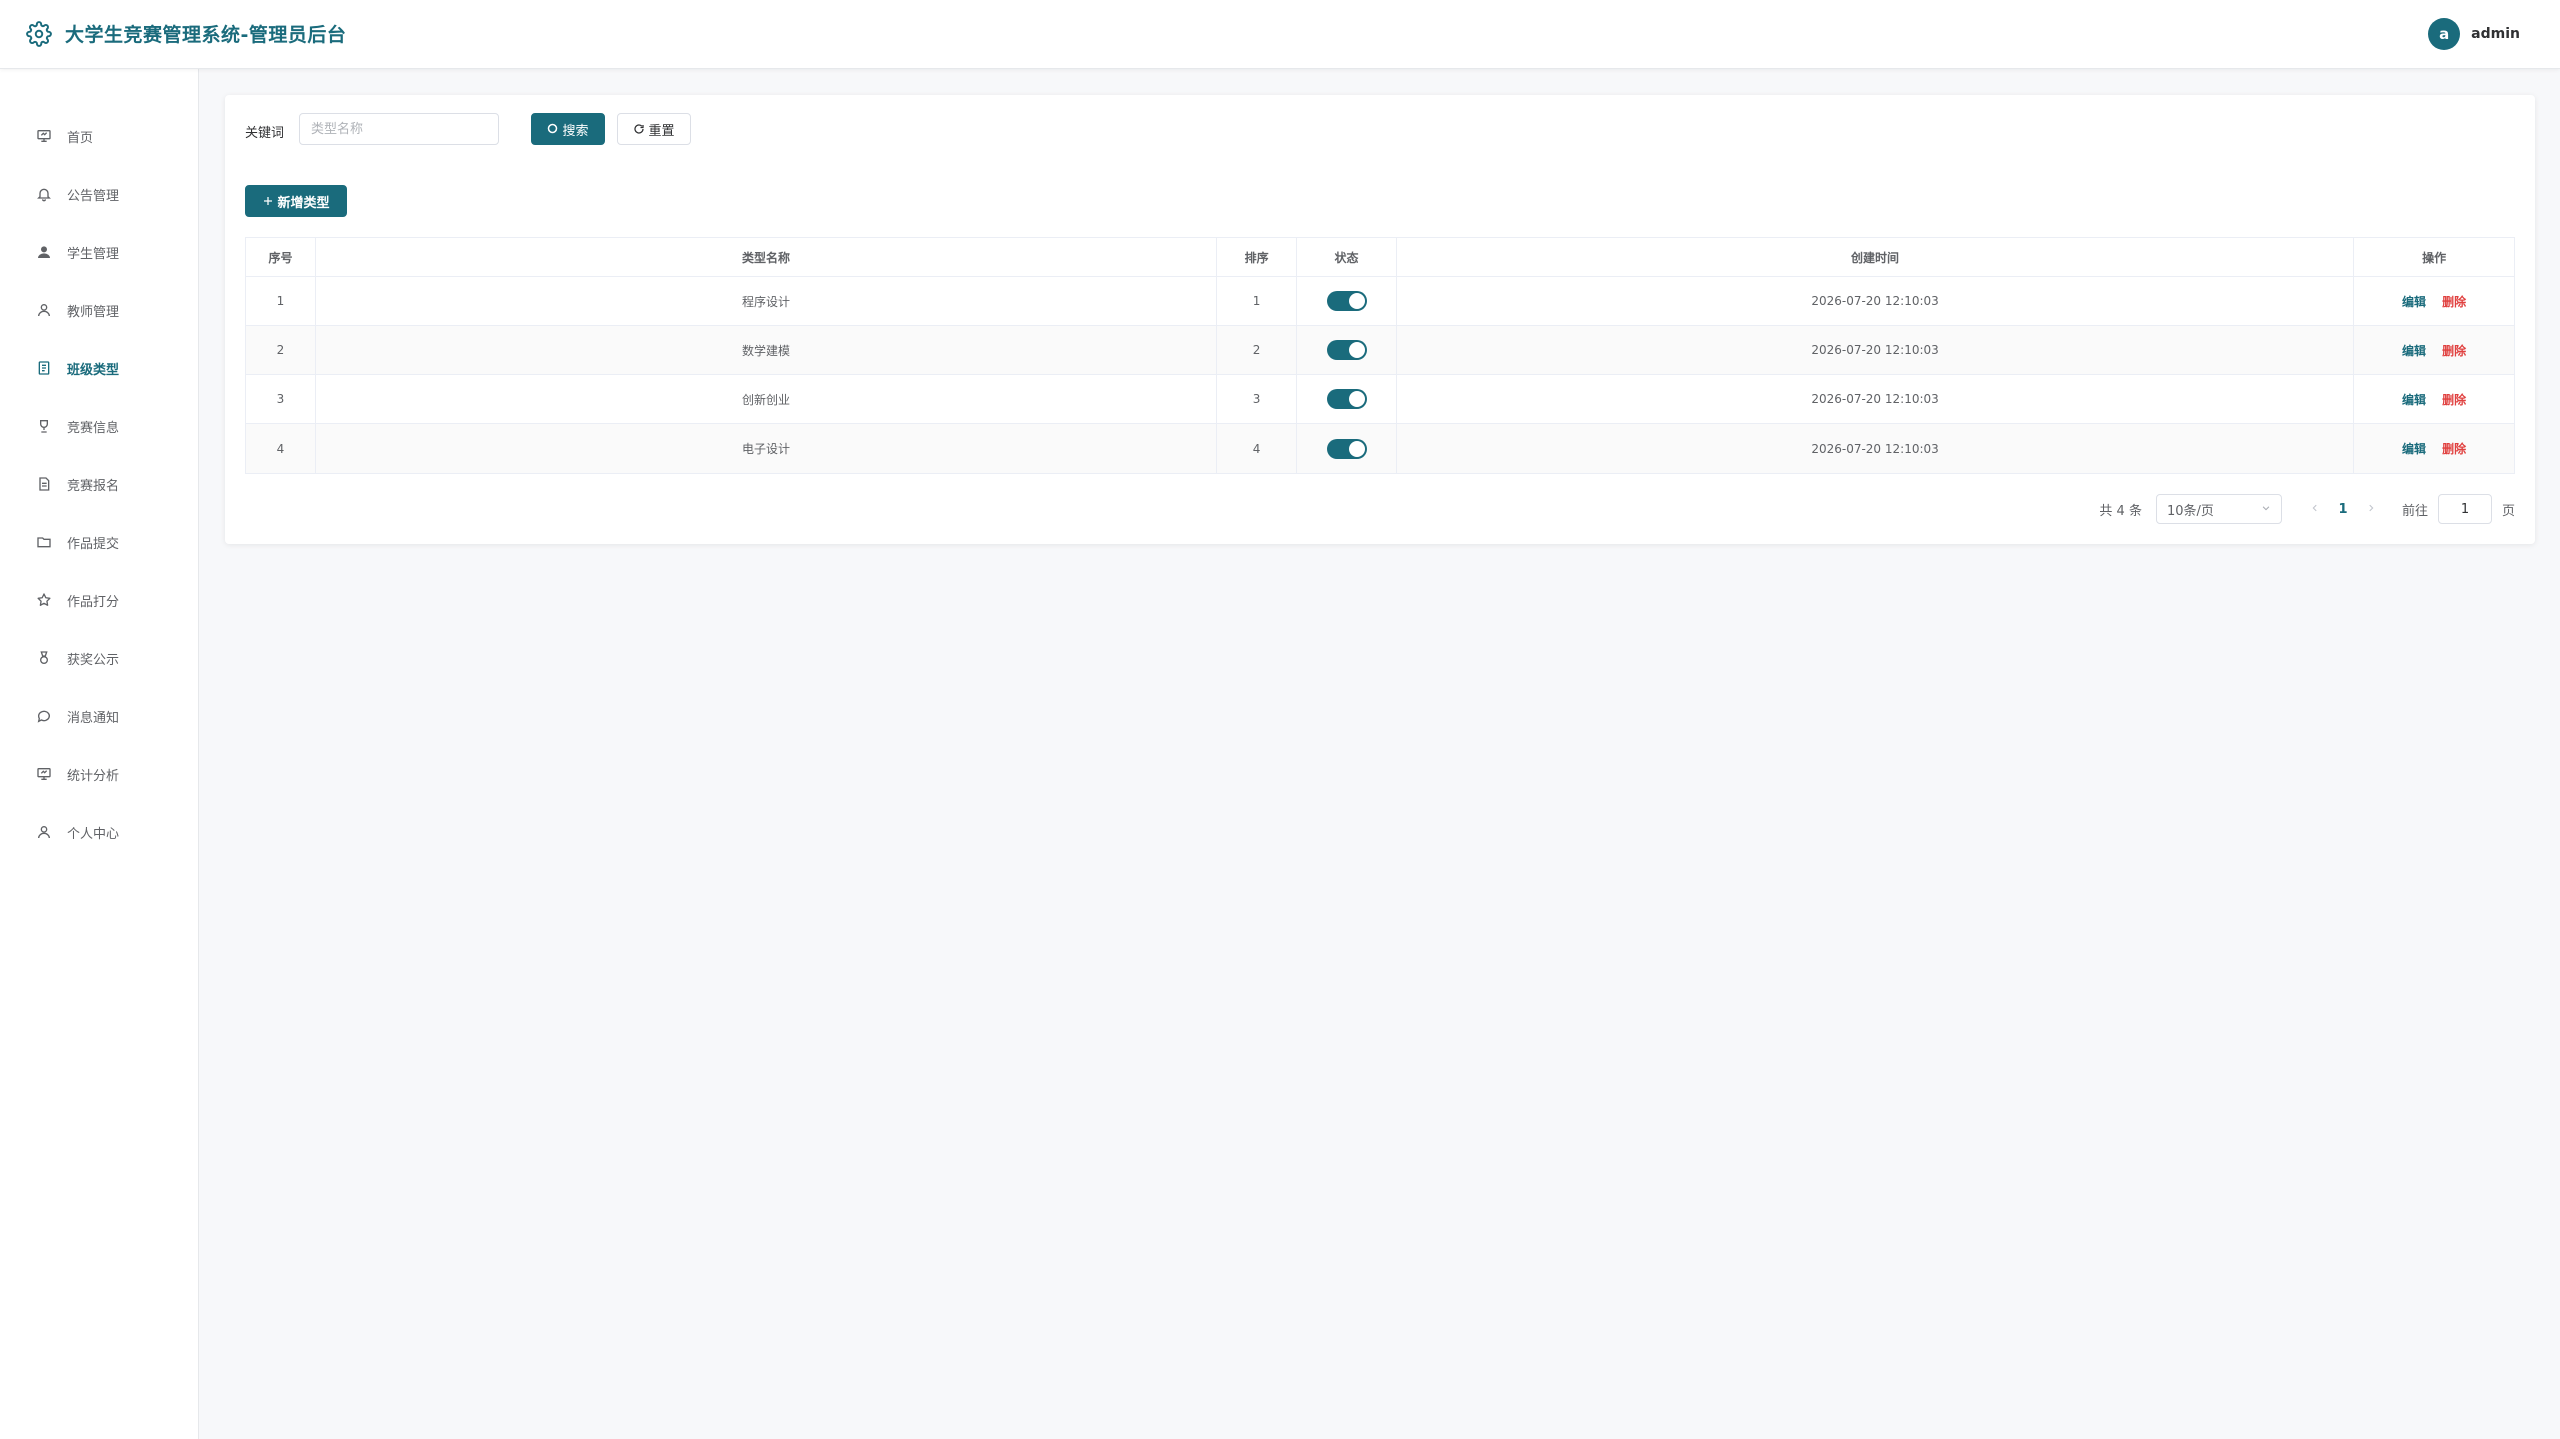  Describe the element at coordinates (99, 136) in the screenshot. I see `sidebar-item-home: 首页` at that location.